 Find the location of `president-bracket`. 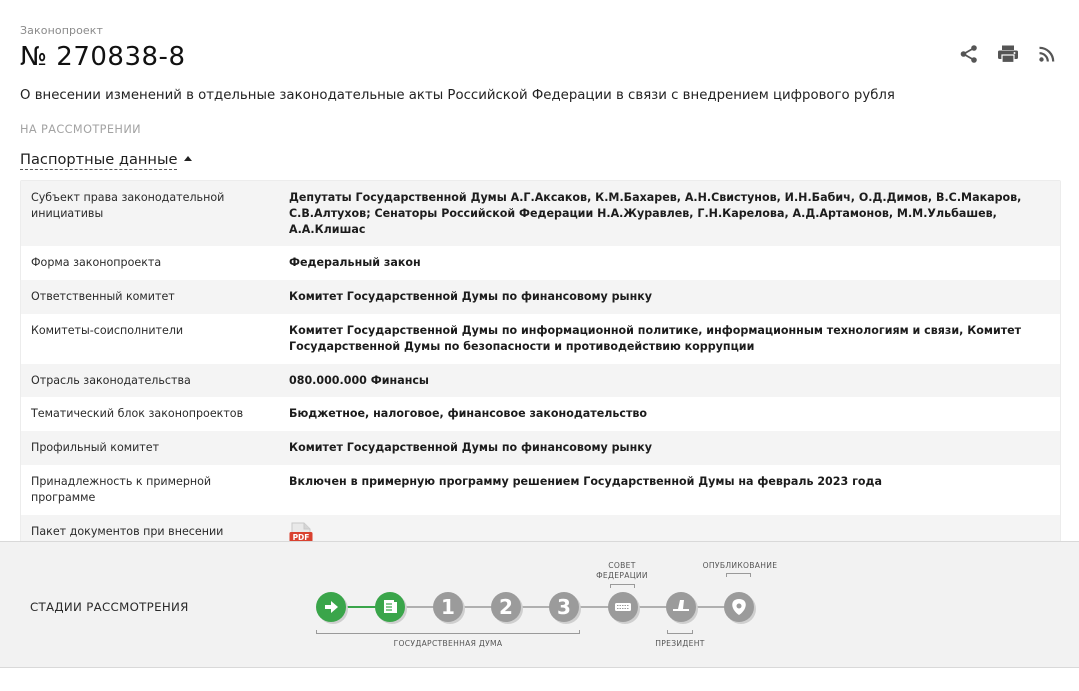

president-bracket is located at coordinates (680, 632).